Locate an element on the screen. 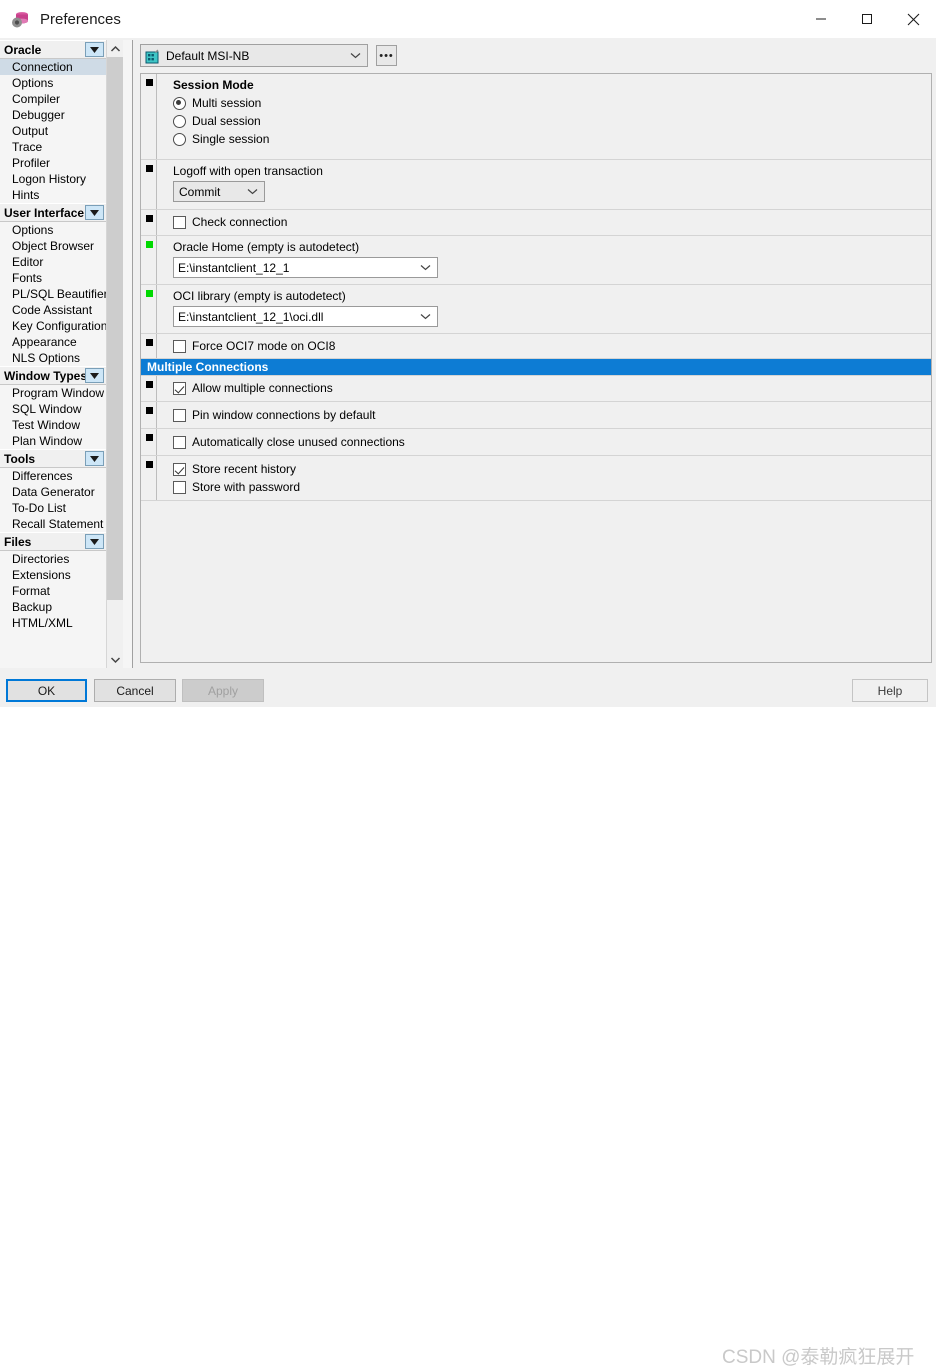  sidebar-item-pl-sql-beautifier: PL/SQL Beautifier is located at coordinates (53, 294).